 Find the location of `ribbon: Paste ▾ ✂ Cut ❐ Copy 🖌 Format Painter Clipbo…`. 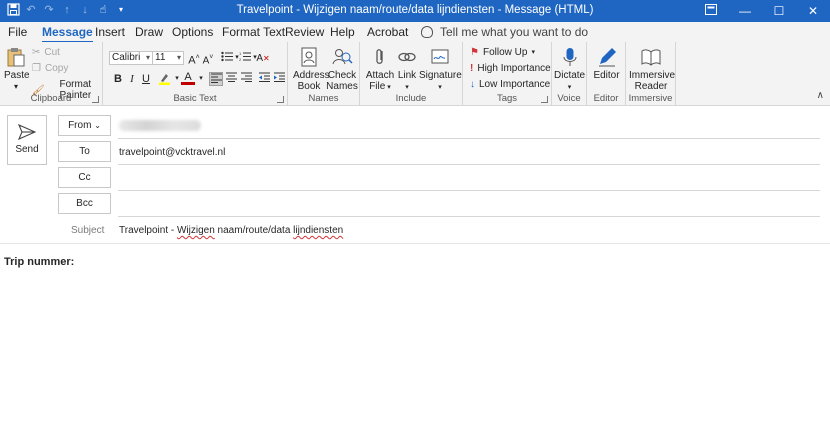

ribbon: Paste ▾ ✂ Cut ❐ Copy 🖌 Format Painter Clipbo… is located at coordinates (415, 74).